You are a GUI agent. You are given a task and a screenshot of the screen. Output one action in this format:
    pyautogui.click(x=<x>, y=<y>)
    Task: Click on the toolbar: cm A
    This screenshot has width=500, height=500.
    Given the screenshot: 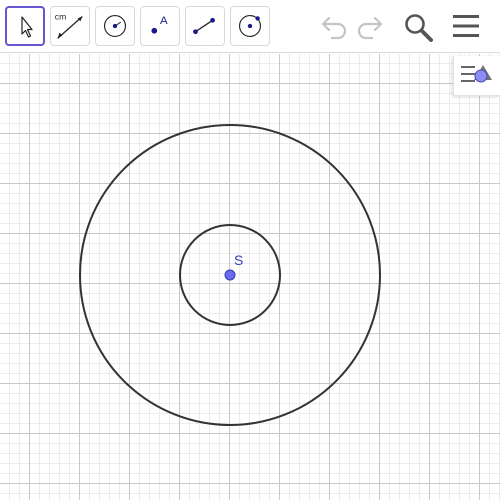 What is the action you would take?
    pyautogui.click(x=250, y=26)
    